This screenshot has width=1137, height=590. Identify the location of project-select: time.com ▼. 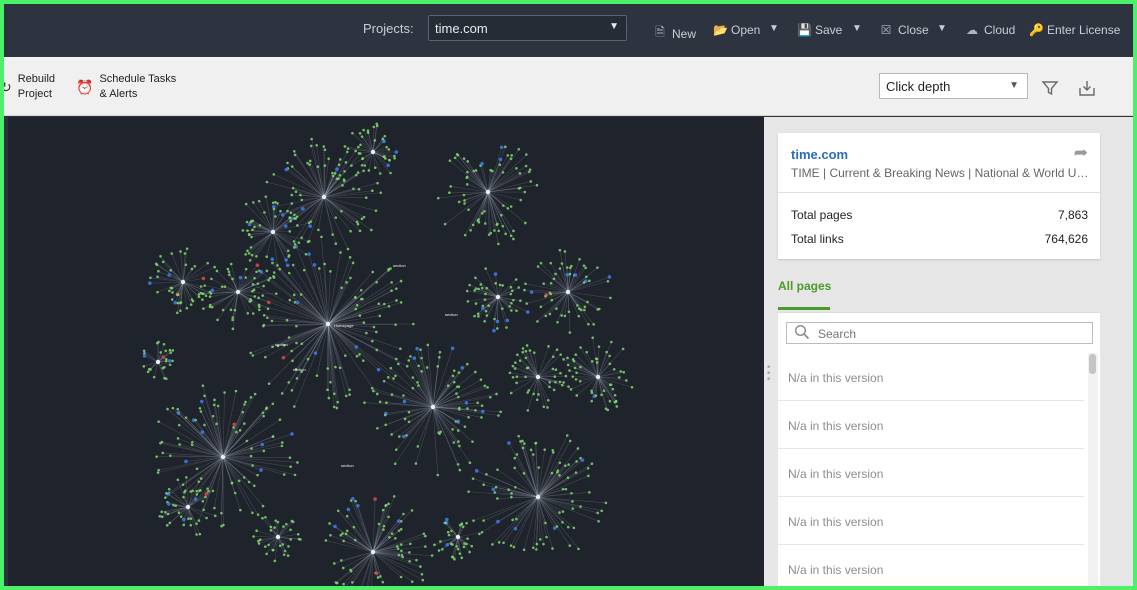
(527, 28).